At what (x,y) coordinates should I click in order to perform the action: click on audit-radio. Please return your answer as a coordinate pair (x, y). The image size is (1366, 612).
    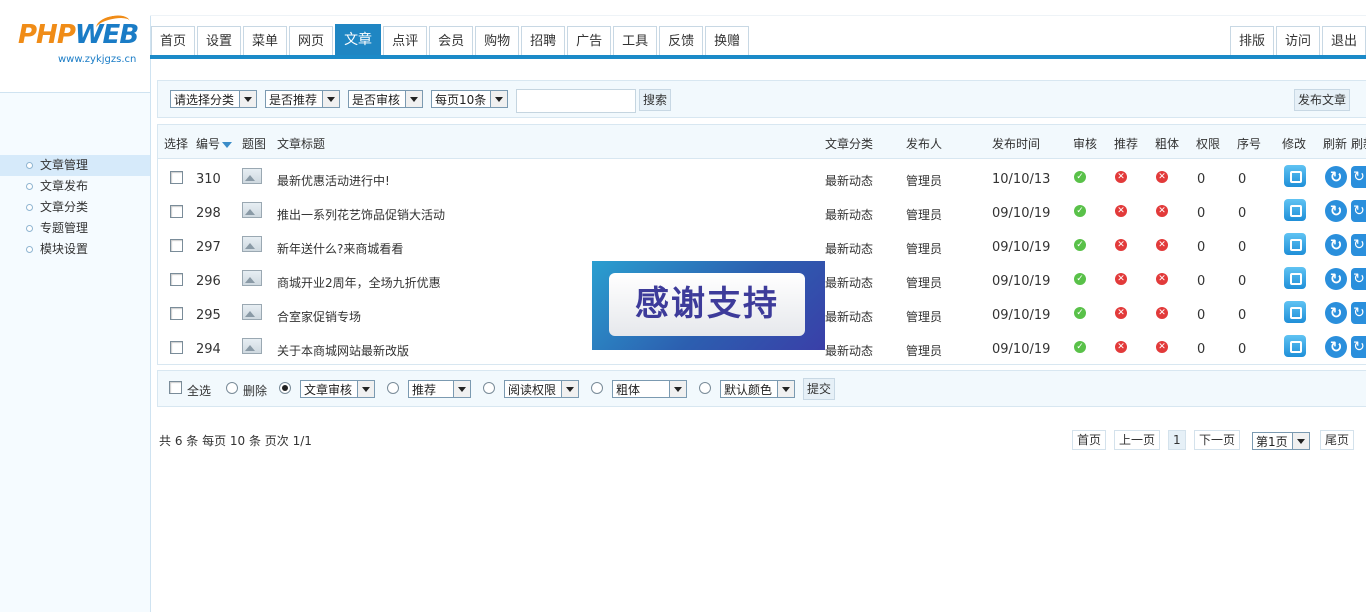
    Looking at the image, I should click on (285, 388).